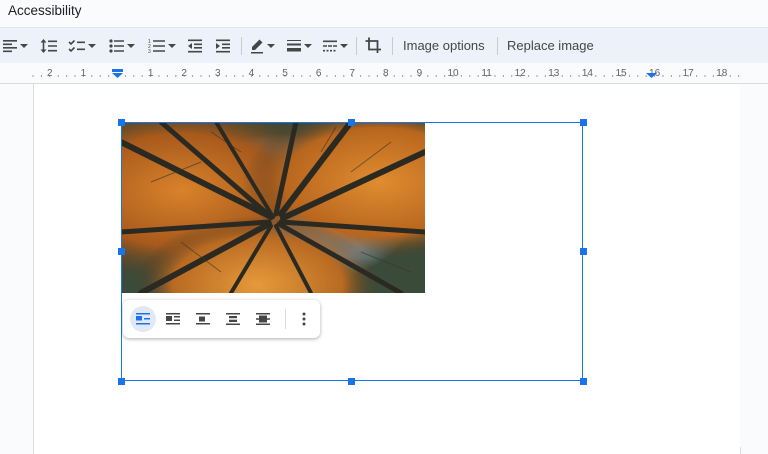  What do you see at coordinates (689, 73) in the screenshot?
I see `ruler-label: 17` at bounding box center [689, 73].